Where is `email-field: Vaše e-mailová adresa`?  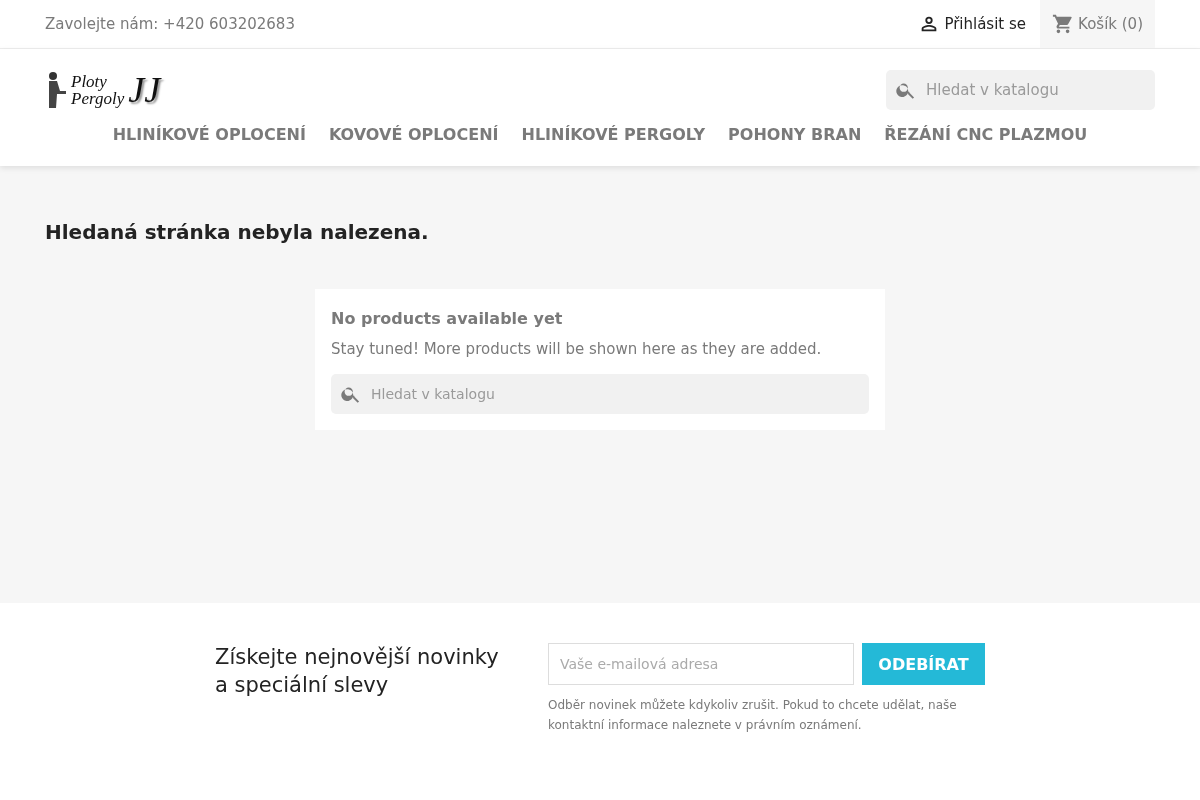
email-field: Vaše e-mailová adresa is located at coordinates (701, 664).